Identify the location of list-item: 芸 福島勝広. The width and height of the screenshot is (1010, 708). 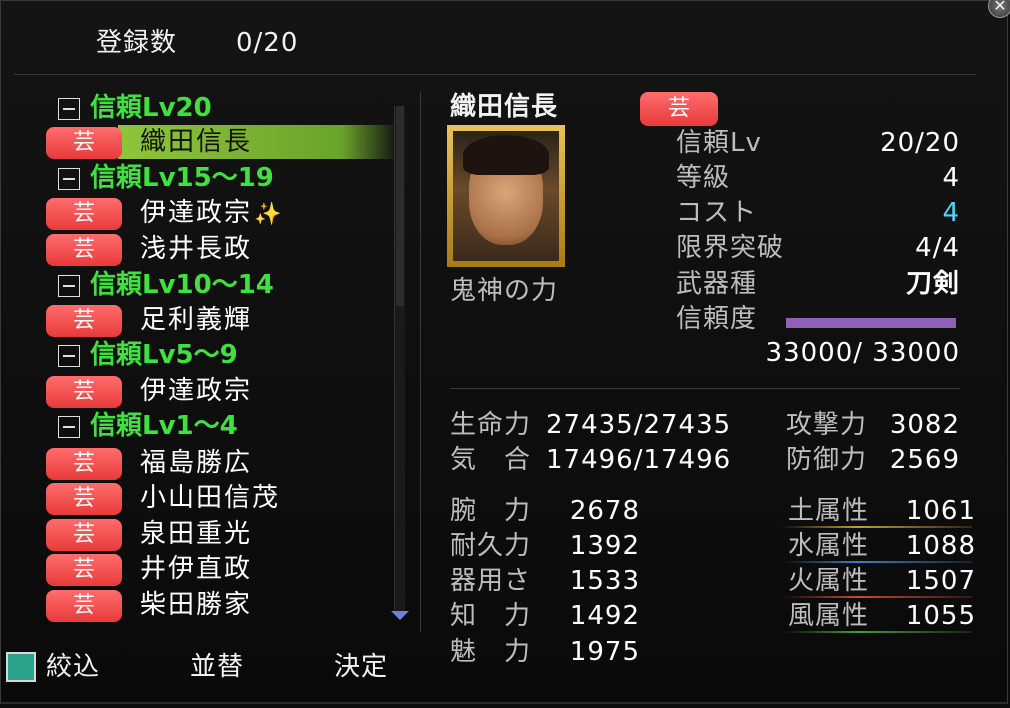
(219, 463).